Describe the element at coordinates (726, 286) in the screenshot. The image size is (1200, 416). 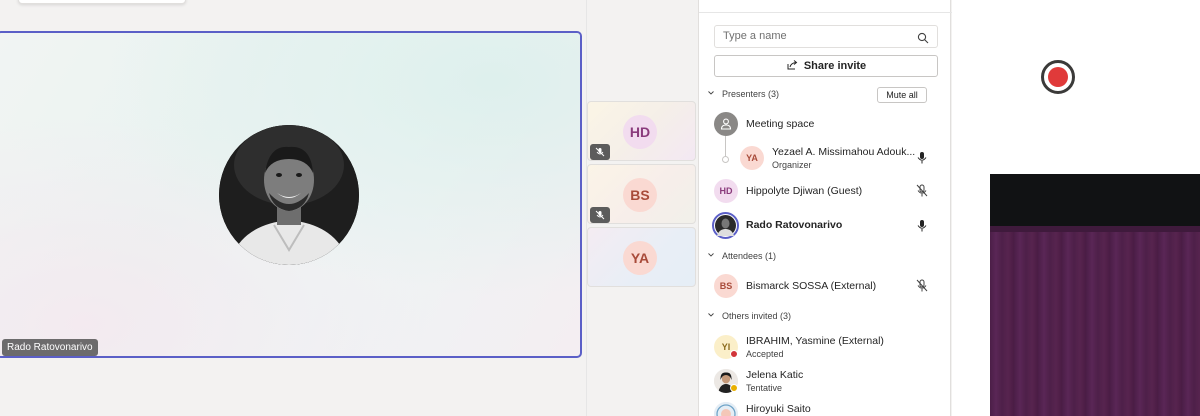
I see `participant-avatar: BS` at that location.